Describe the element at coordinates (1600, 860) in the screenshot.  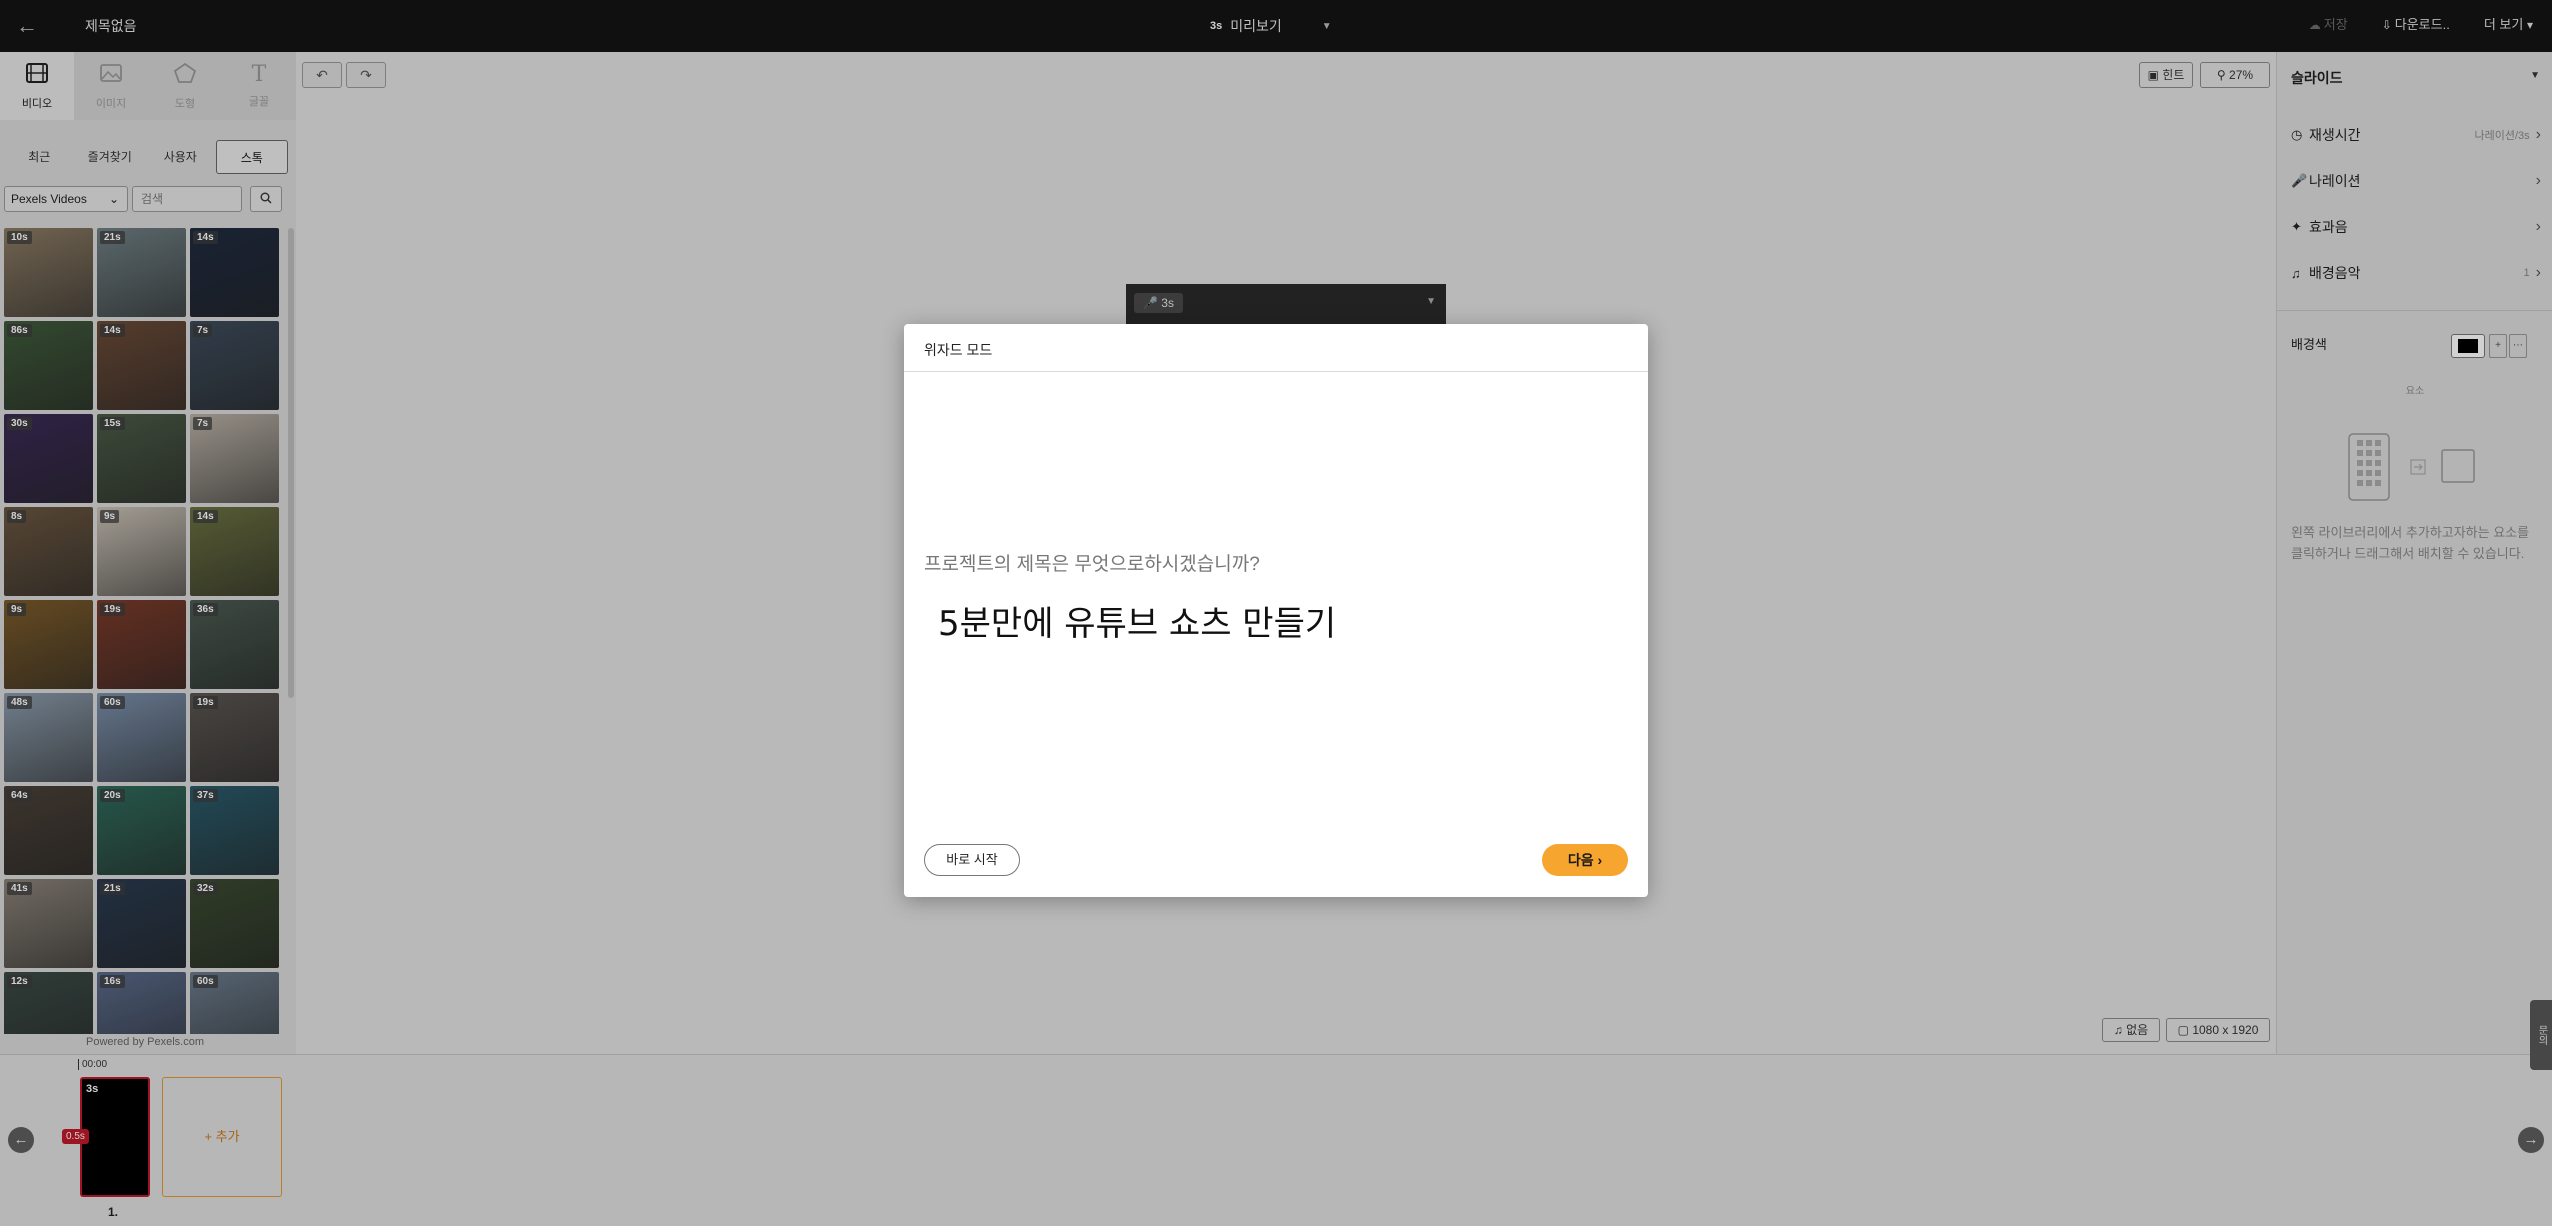
I see `chevron-right-icon: ›` at that location.